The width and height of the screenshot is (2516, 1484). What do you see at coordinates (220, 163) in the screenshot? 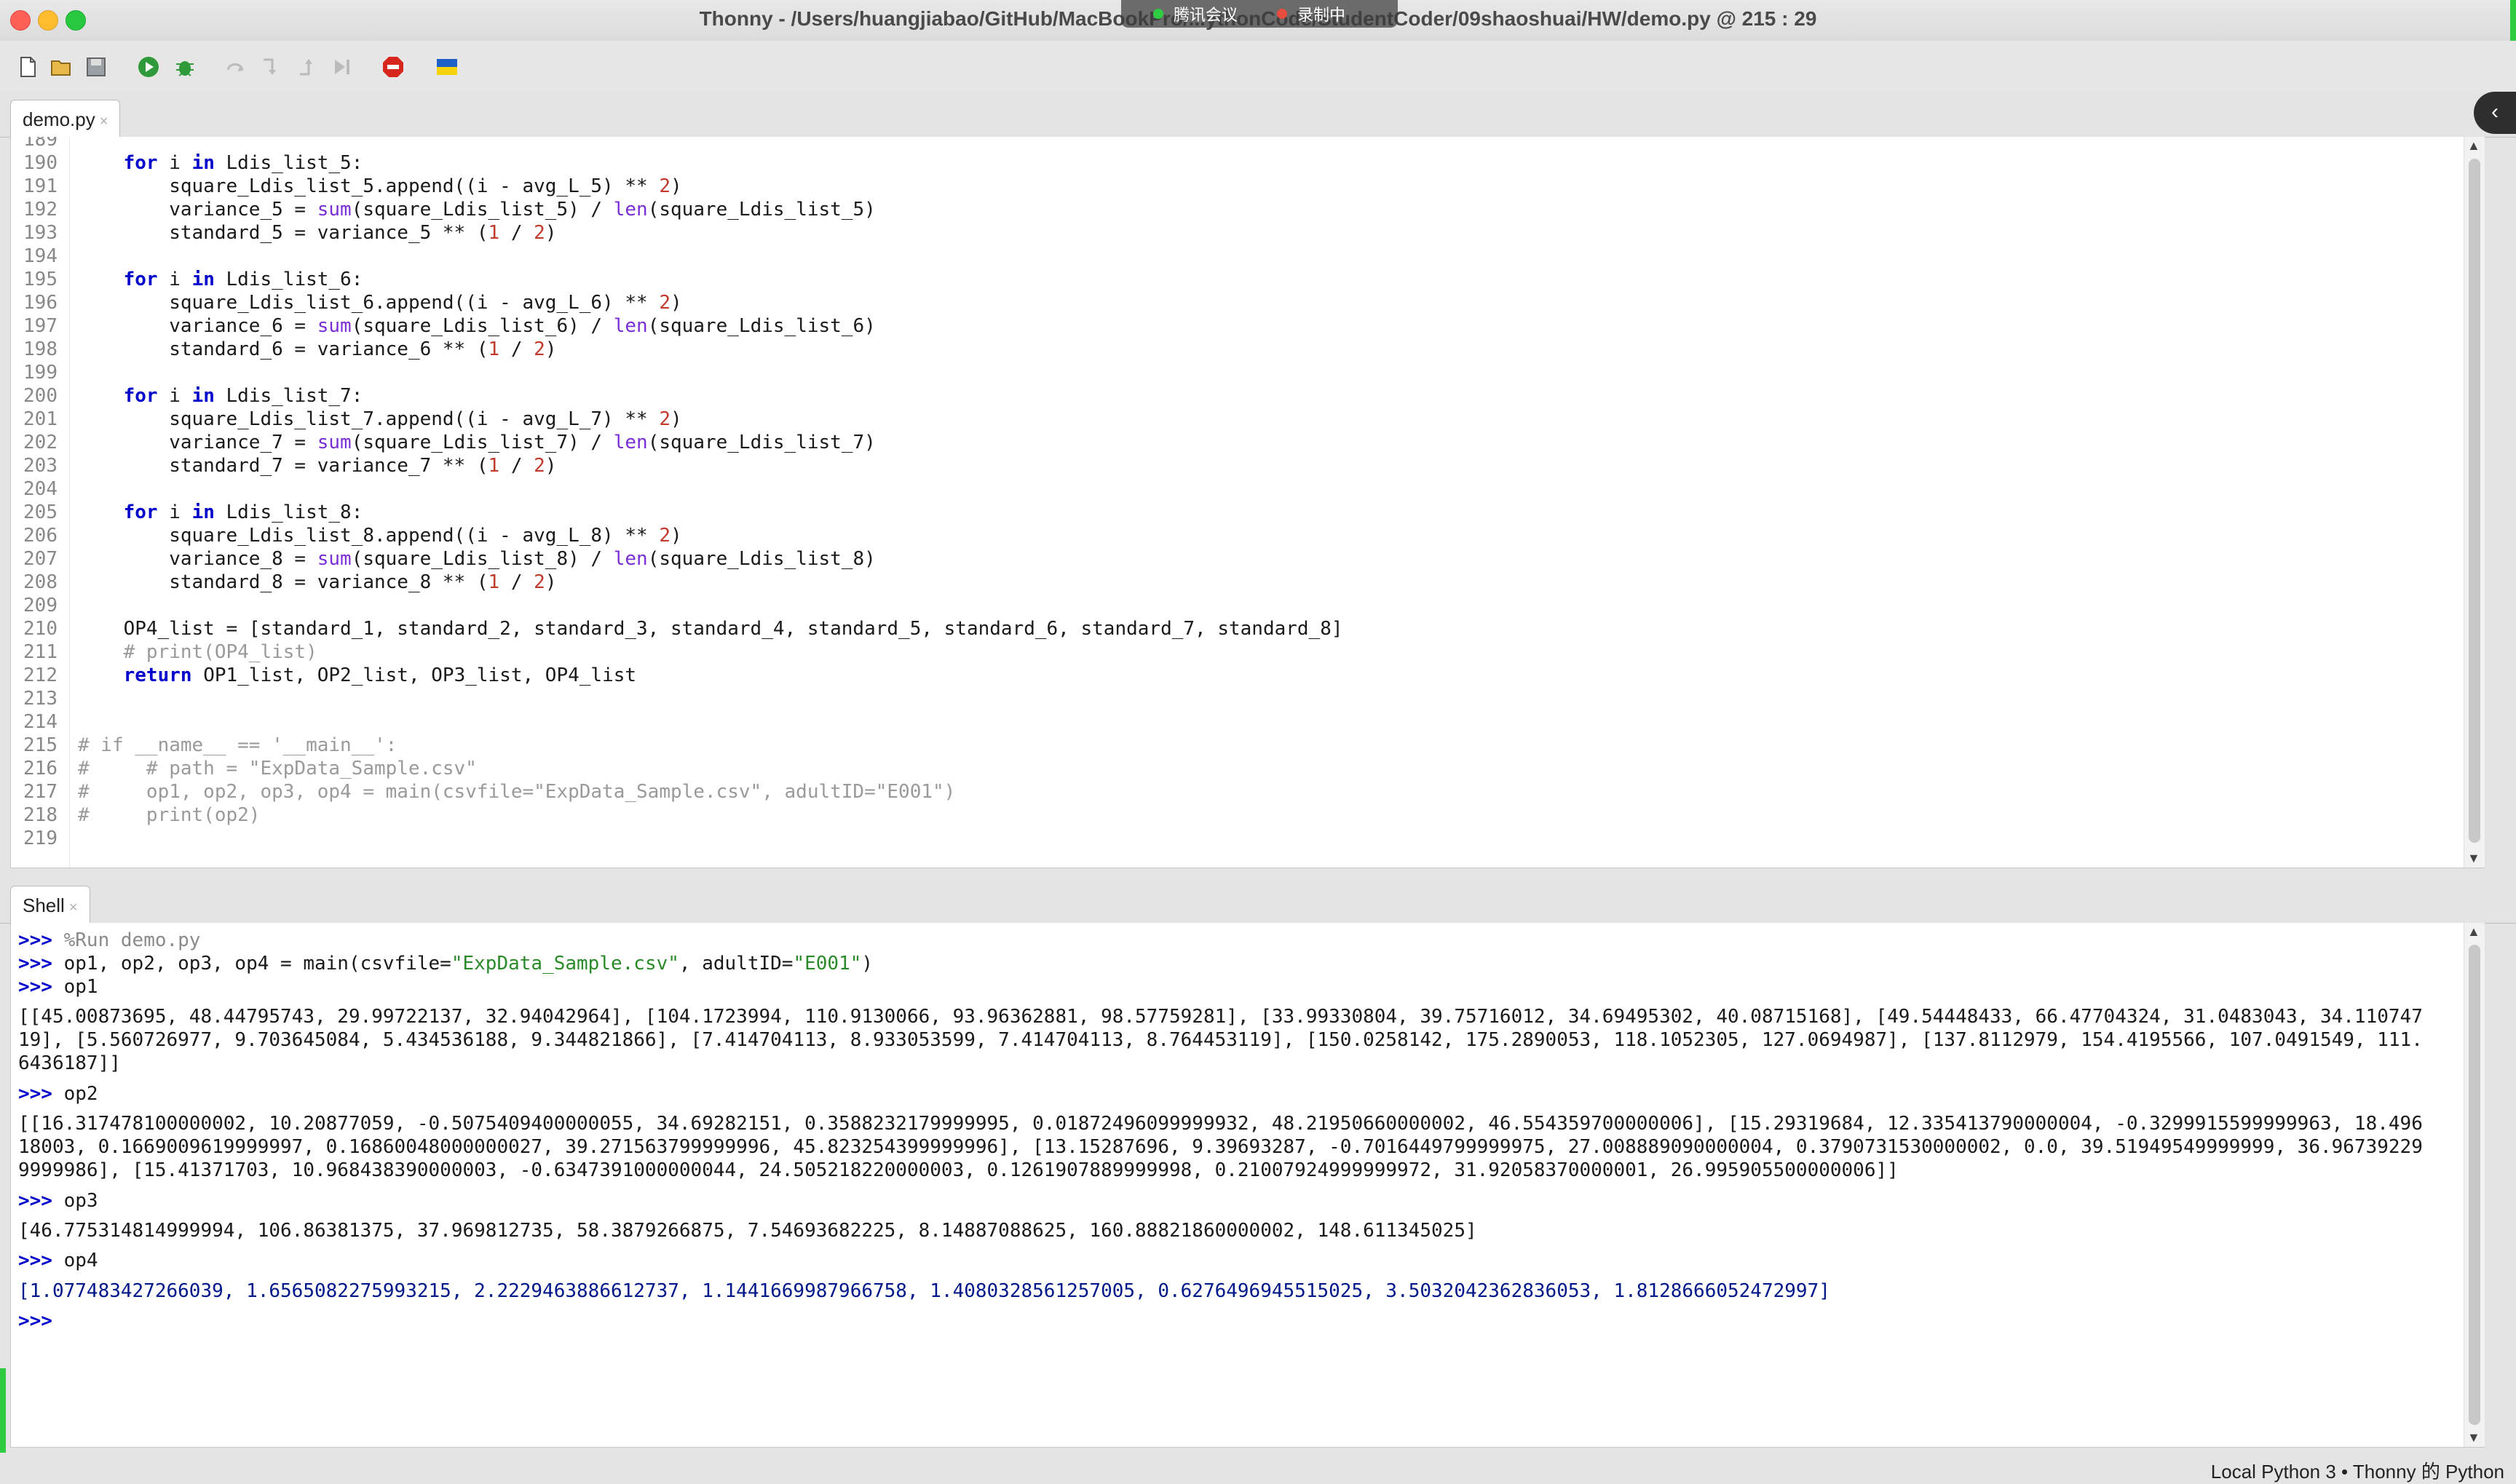
I see `code-line: for i in Ldis_list_5:` at bounding box center [220, 163].